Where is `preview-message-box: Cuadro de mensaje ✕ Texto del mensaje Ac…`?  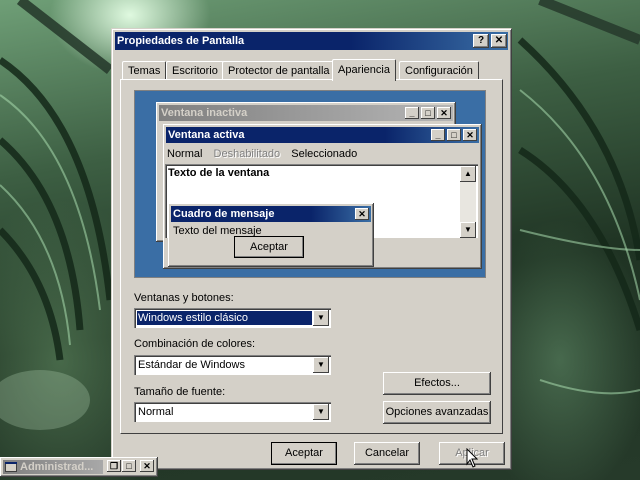 preview-message-box: Cuadro de mensaje ✕ Texto del mensaje Ac… is located at coordinates (271, 235).